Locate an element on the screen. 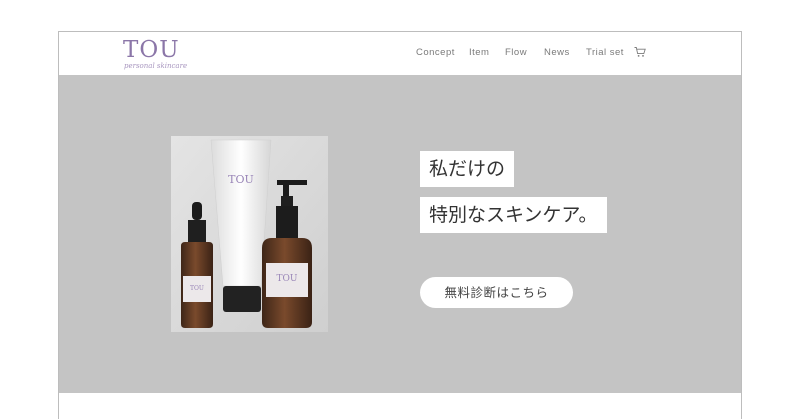 The height and width of the screenshot is (419, 800). nav-item-concept: Concept is located at coordinates (435, 53).